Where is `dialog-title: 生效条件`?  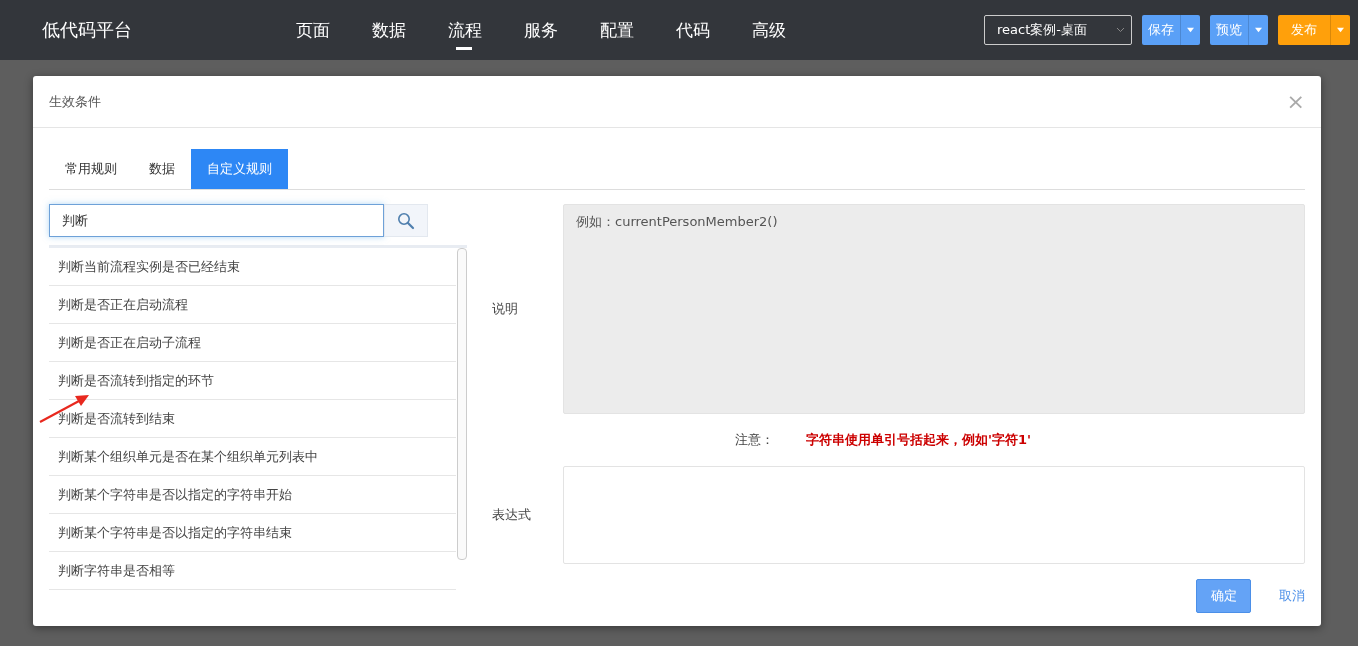 dialog-title: 生效条件 is located at coordinates (75, 101).